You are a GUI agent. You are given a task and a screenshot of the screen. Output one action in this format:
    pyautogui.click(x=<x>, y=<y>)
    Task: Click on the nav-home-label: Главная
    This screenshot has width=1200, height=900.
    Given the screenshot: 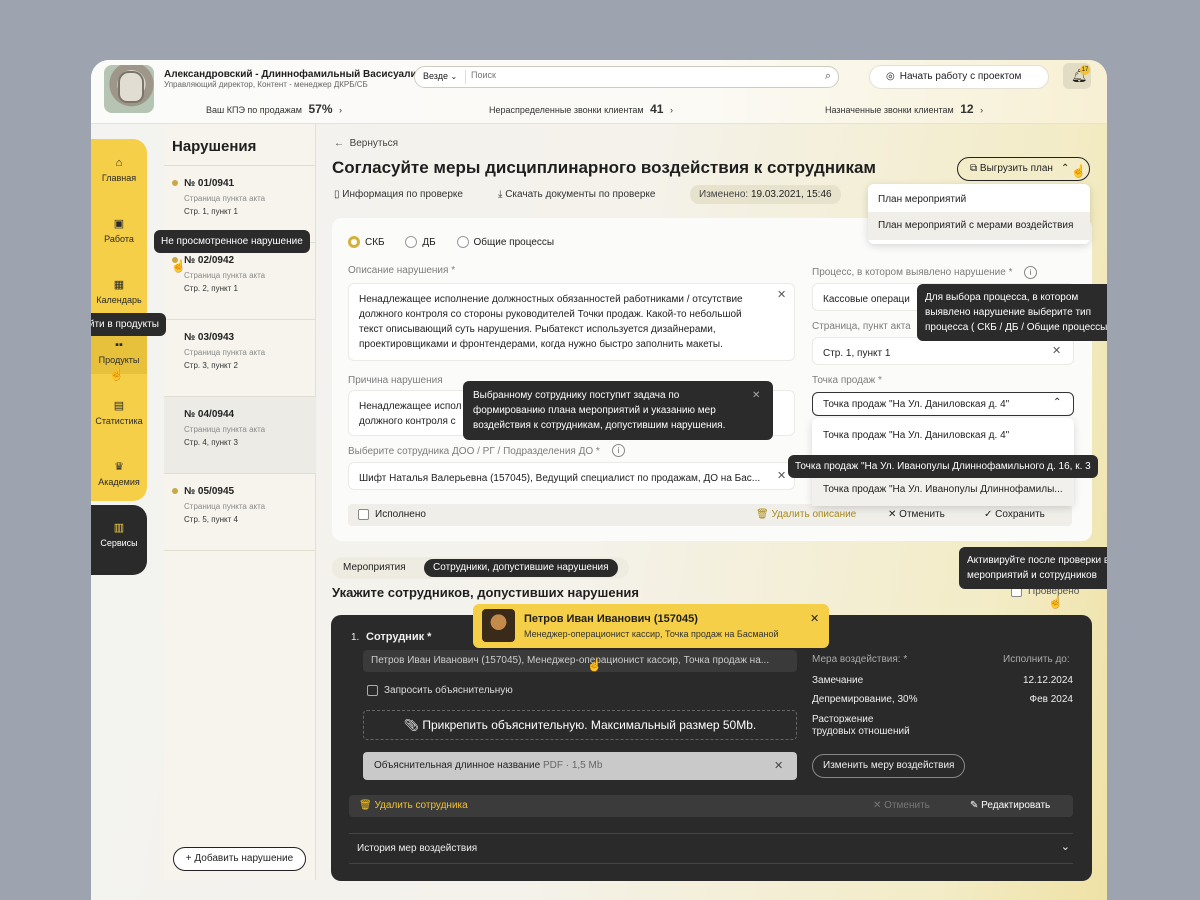 What is the action you would take?
    pyautogui.click(x=119, y=178)
    